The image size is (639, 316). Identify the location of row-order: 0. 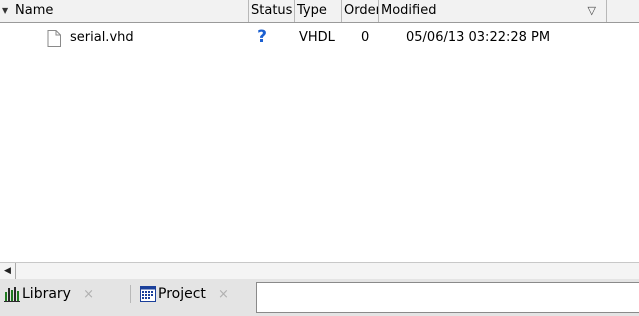
(365, 37).